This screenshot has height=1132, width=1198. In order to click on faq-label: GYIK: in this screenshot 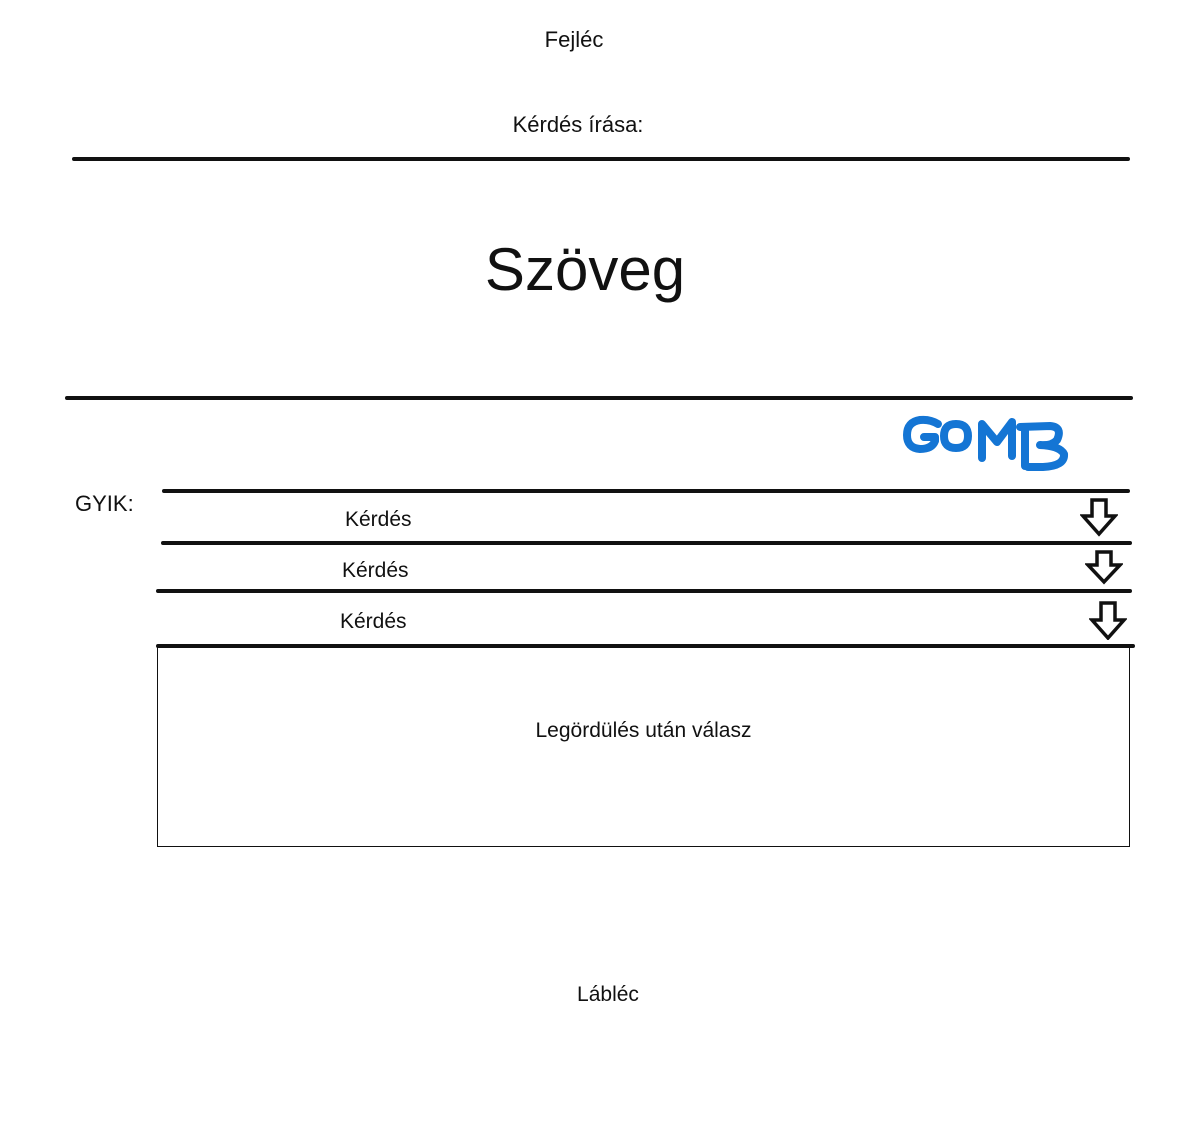, I will do `click(104, 503)`.